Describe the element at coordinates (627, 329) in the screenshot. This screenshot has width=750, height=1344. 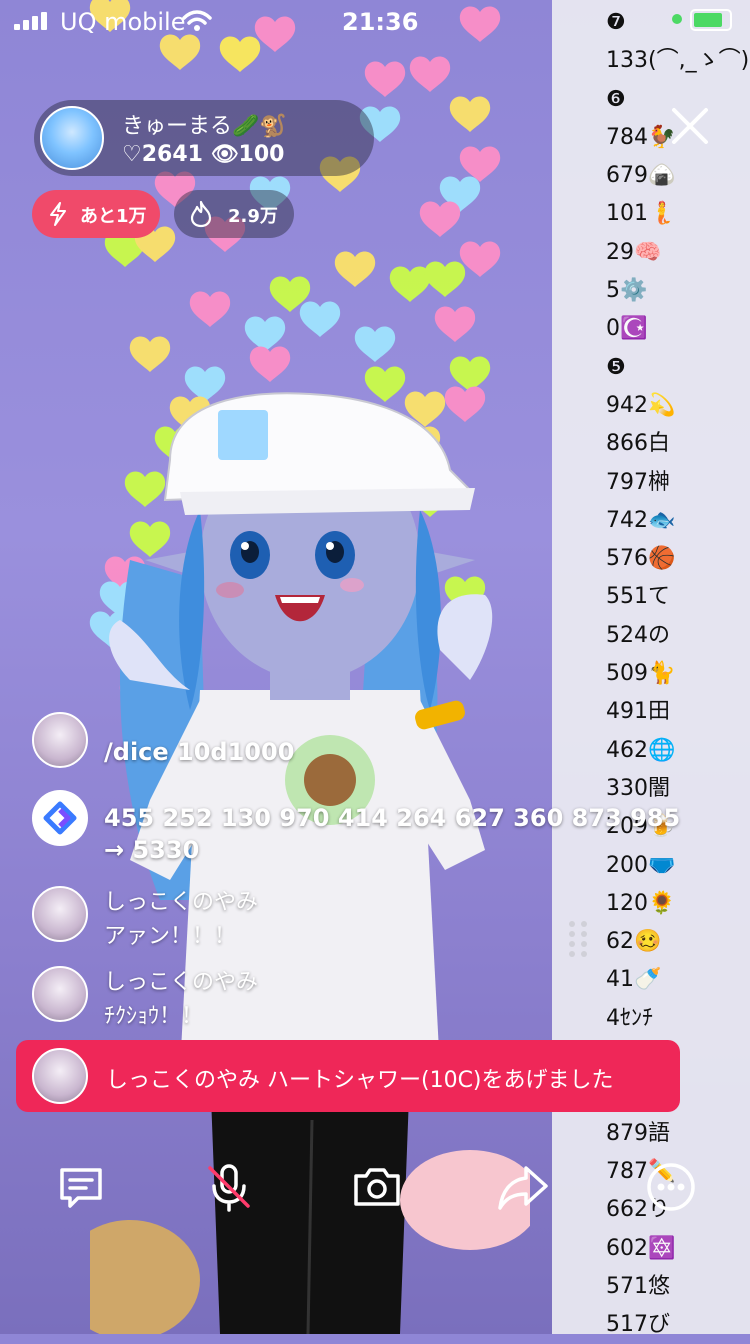
I see `ranking-item: 0☪️` at that location.